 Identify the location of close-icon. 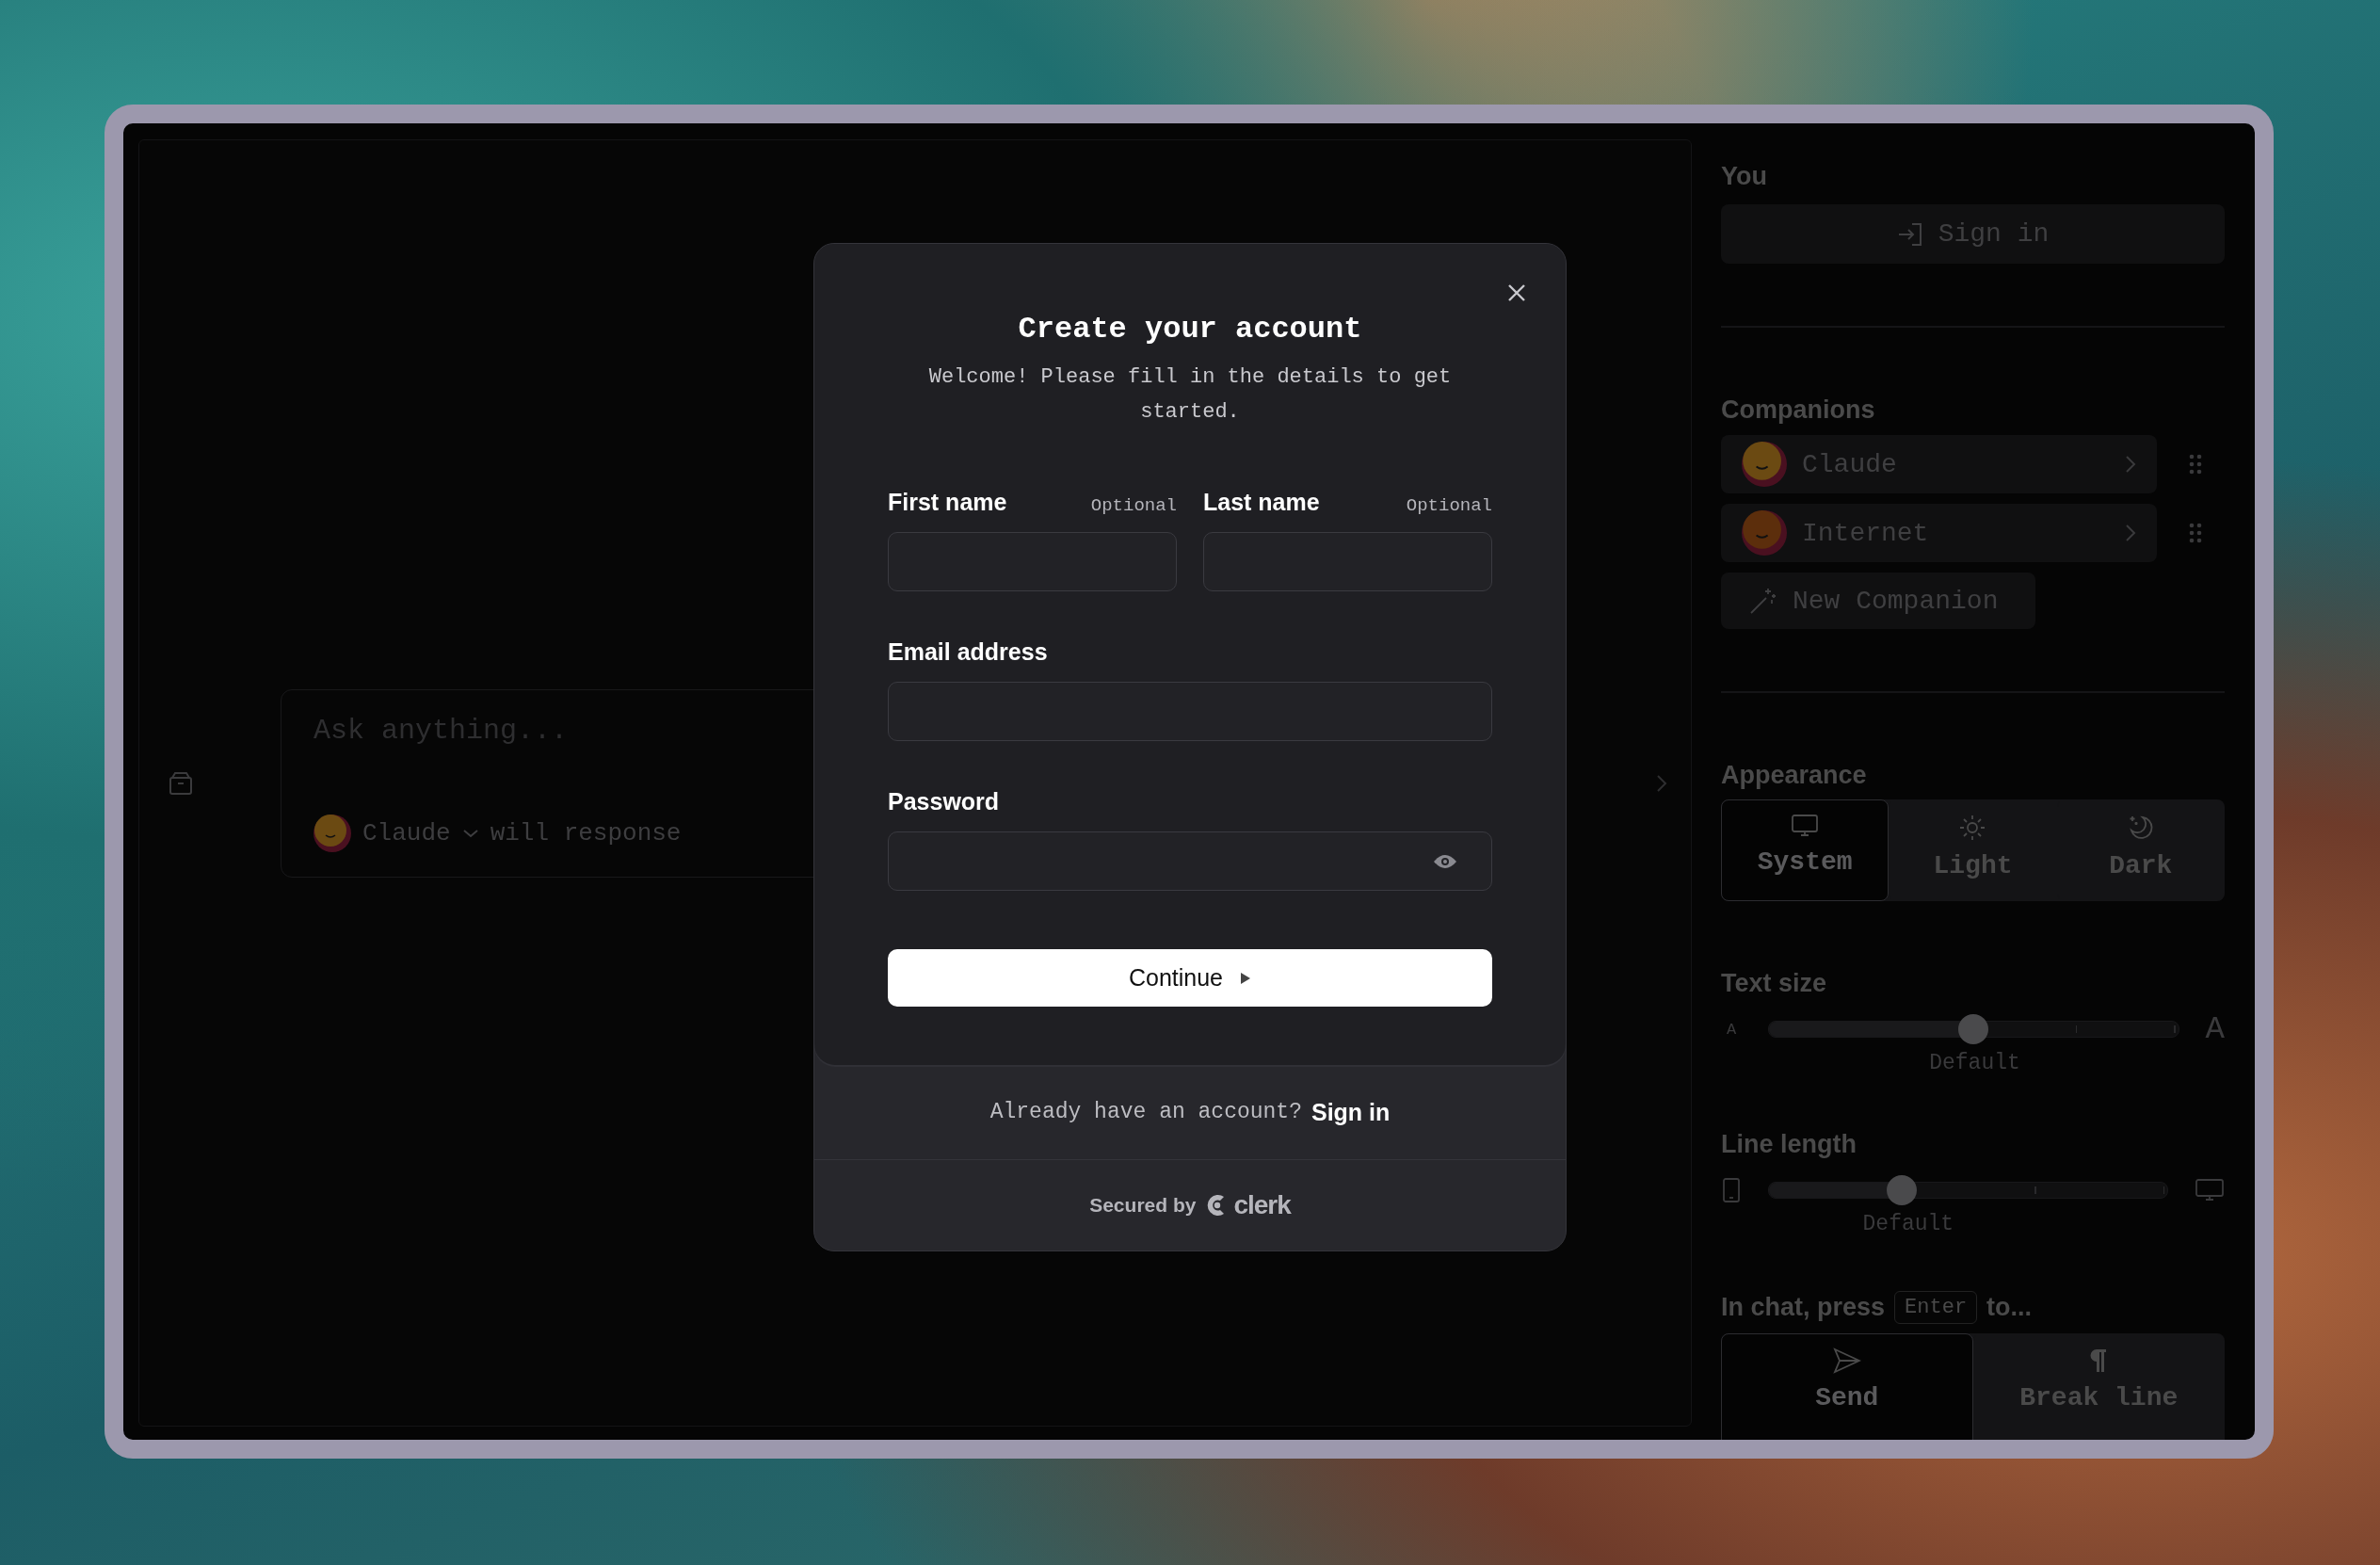
(1516, 292).